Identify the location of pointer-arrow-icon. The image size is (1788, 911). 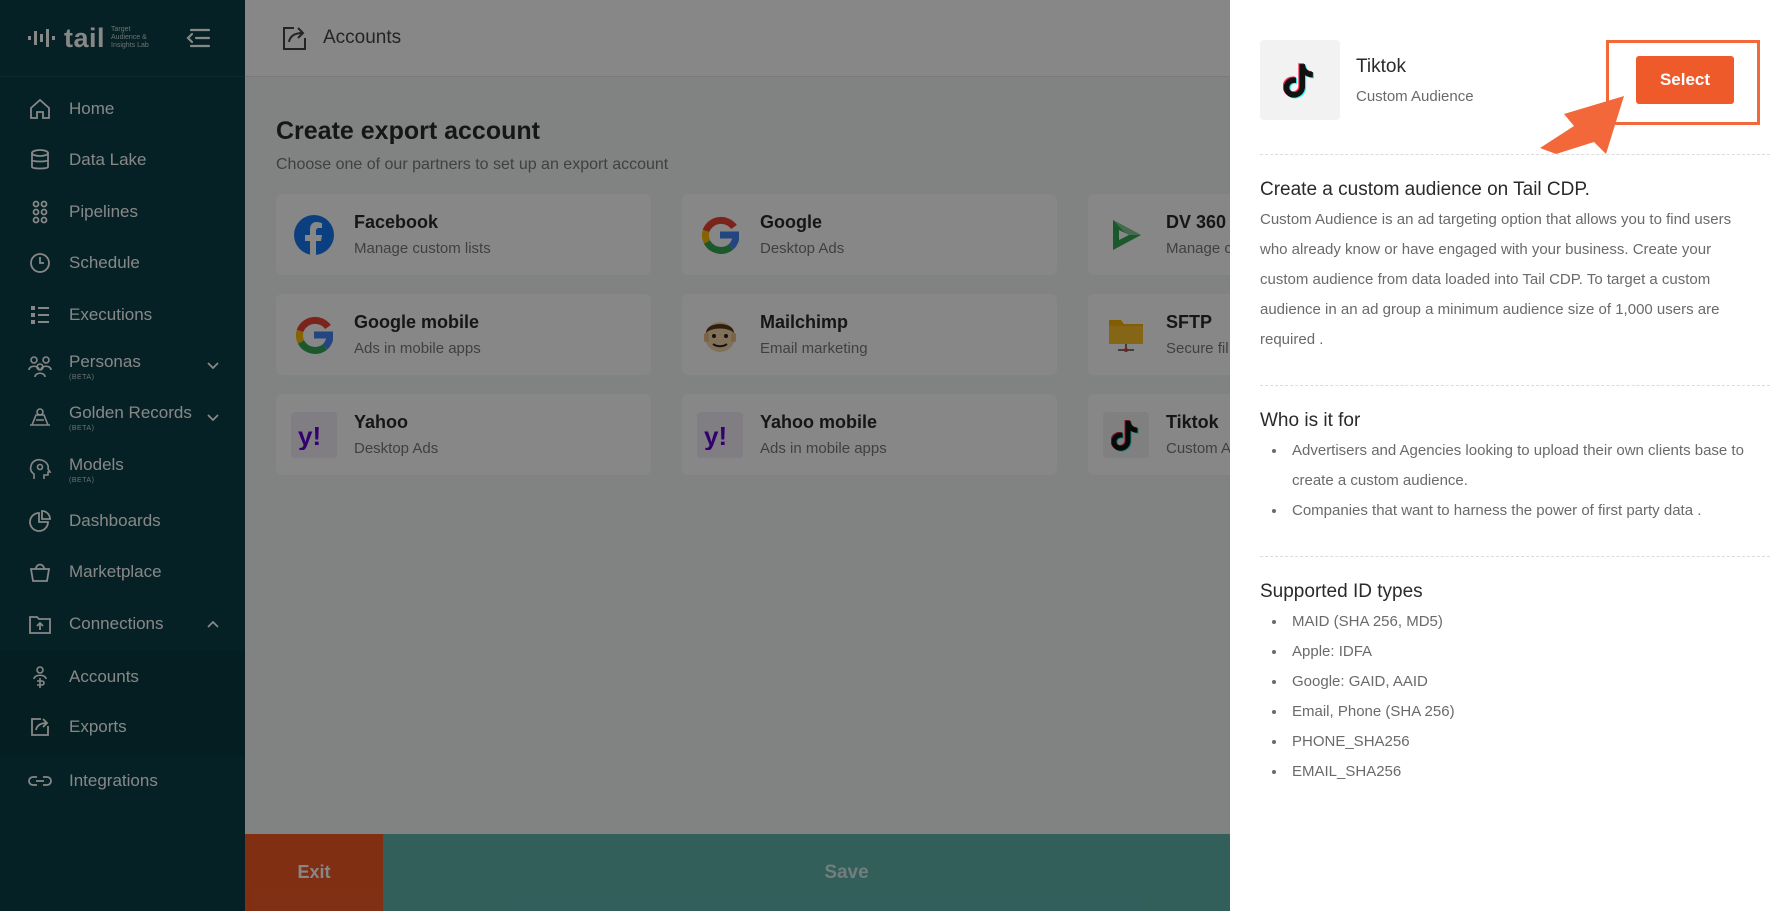
(1582, 125).